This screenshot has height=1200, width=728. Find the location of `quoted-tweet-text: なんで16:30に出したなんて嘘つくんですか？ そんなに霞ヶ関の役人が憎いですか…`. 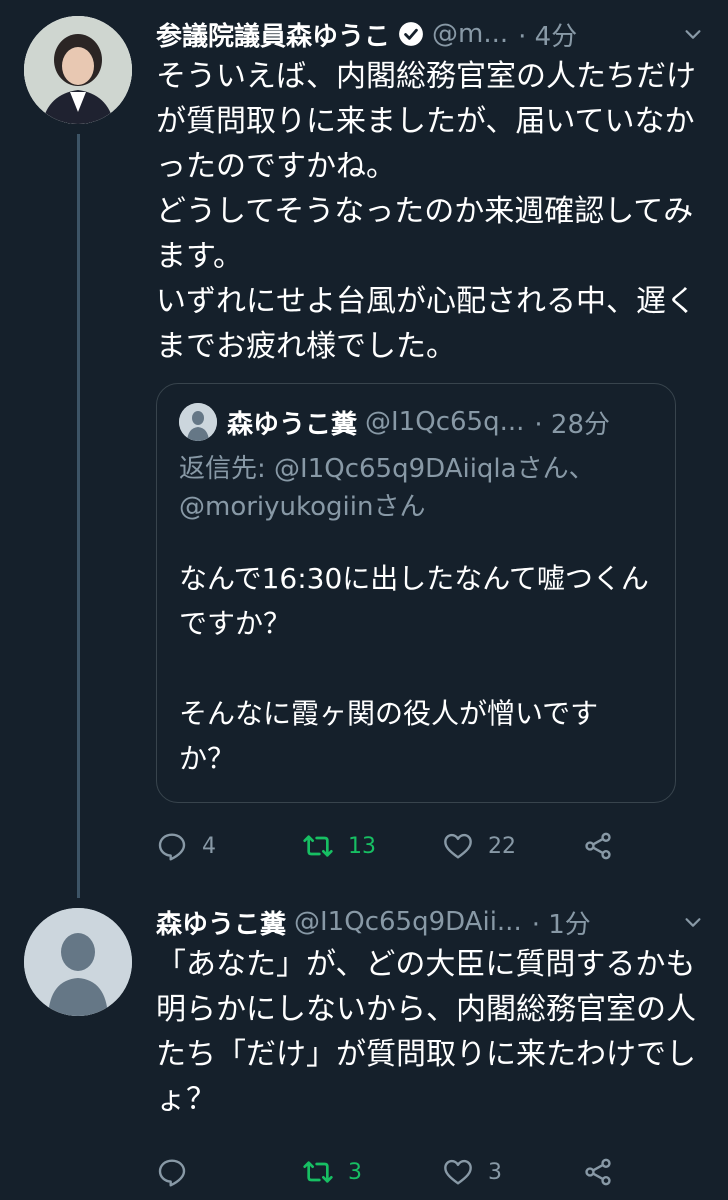

quoted-tweet-text: なんで16:30に出したなんて嘘つくんですか？ そんなに霞ヶ関の役人が憎いですか… is located at coordinates (414, 668).